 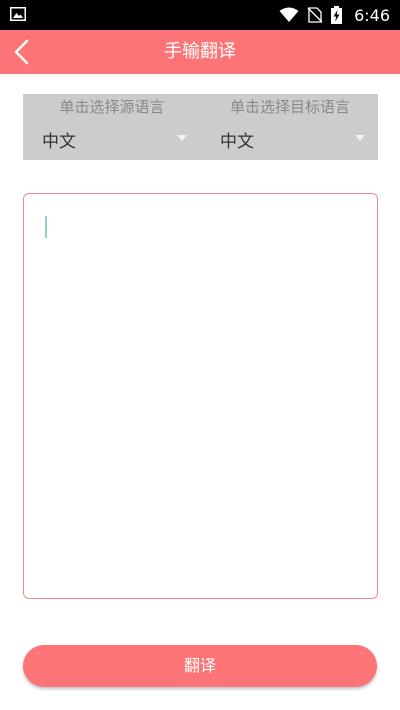 I want to click on source-language-dropdown: 中文, so click(x=112, y=139).